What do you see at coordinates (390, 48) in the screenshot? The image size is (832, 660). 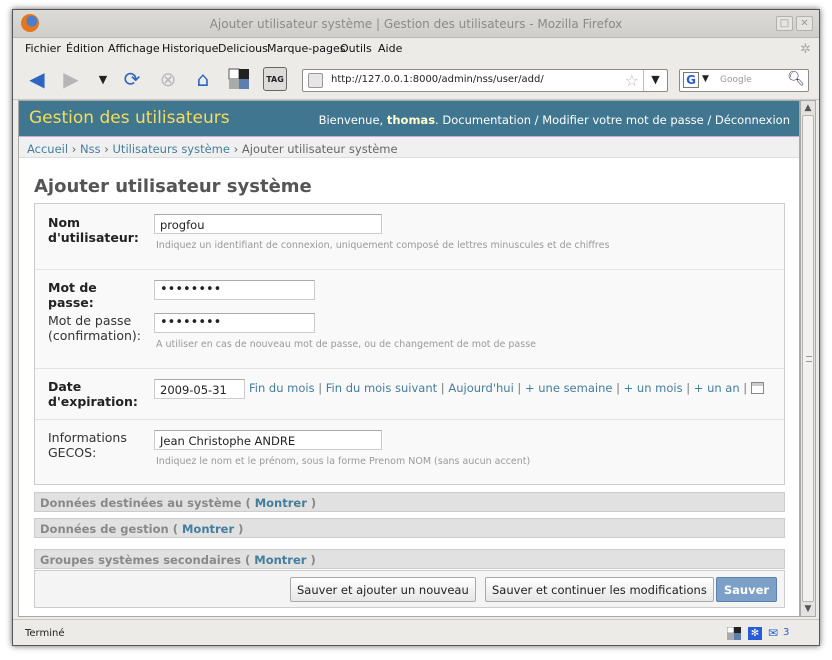 I see `menu-aide: Aide` at bounding box center [390, 48].